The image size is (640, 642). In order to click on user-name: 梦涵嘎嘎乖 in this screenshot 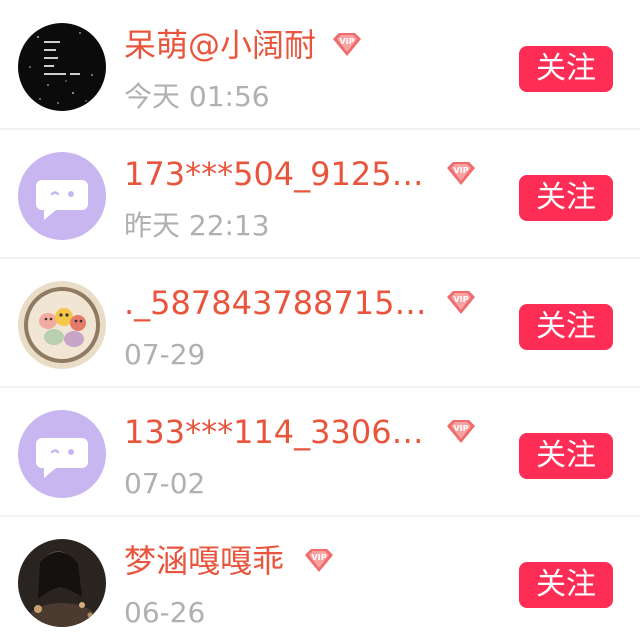, I will do `click(204, 561)`.